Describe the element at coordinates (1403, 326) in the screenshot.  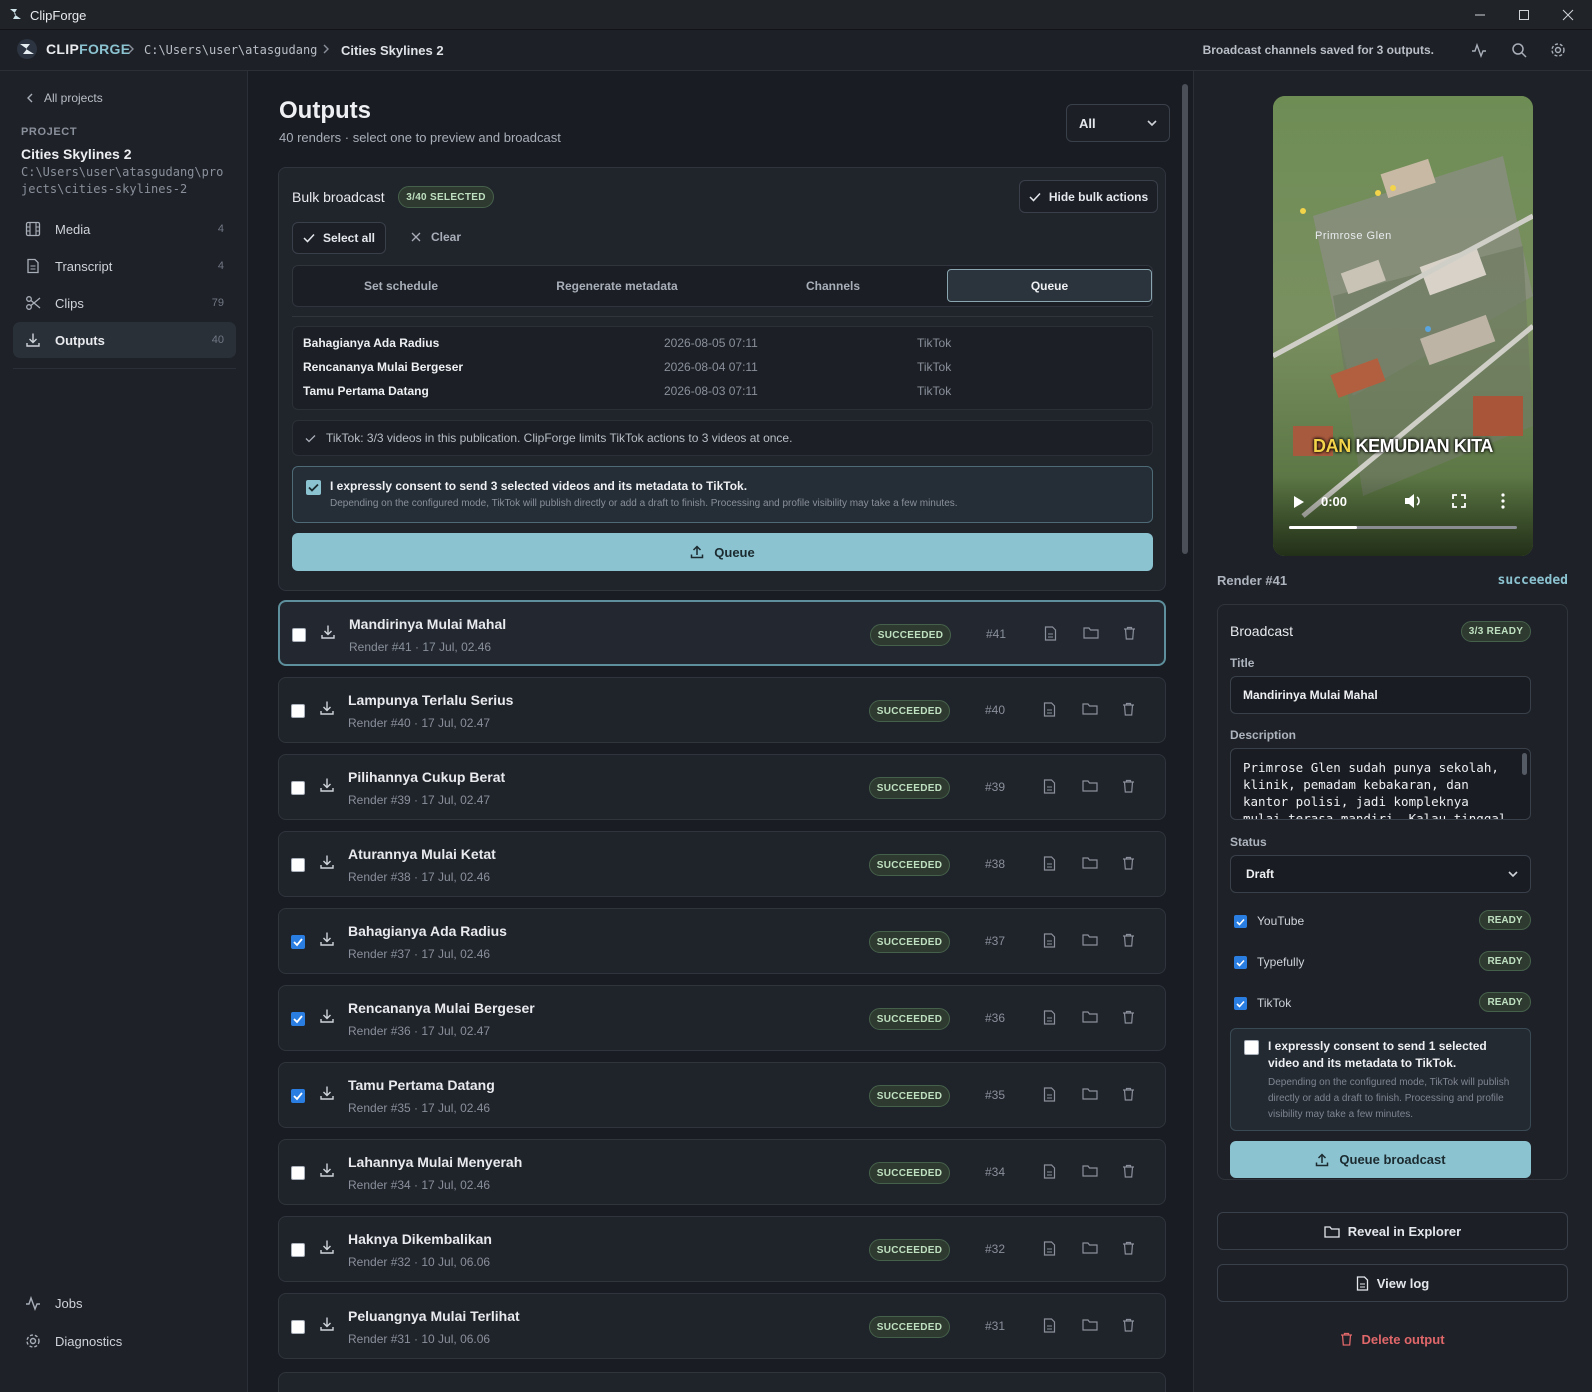
I see `video-preview: Primrose Glen DAN KEMUDIAN KITA 0:00` at that location.